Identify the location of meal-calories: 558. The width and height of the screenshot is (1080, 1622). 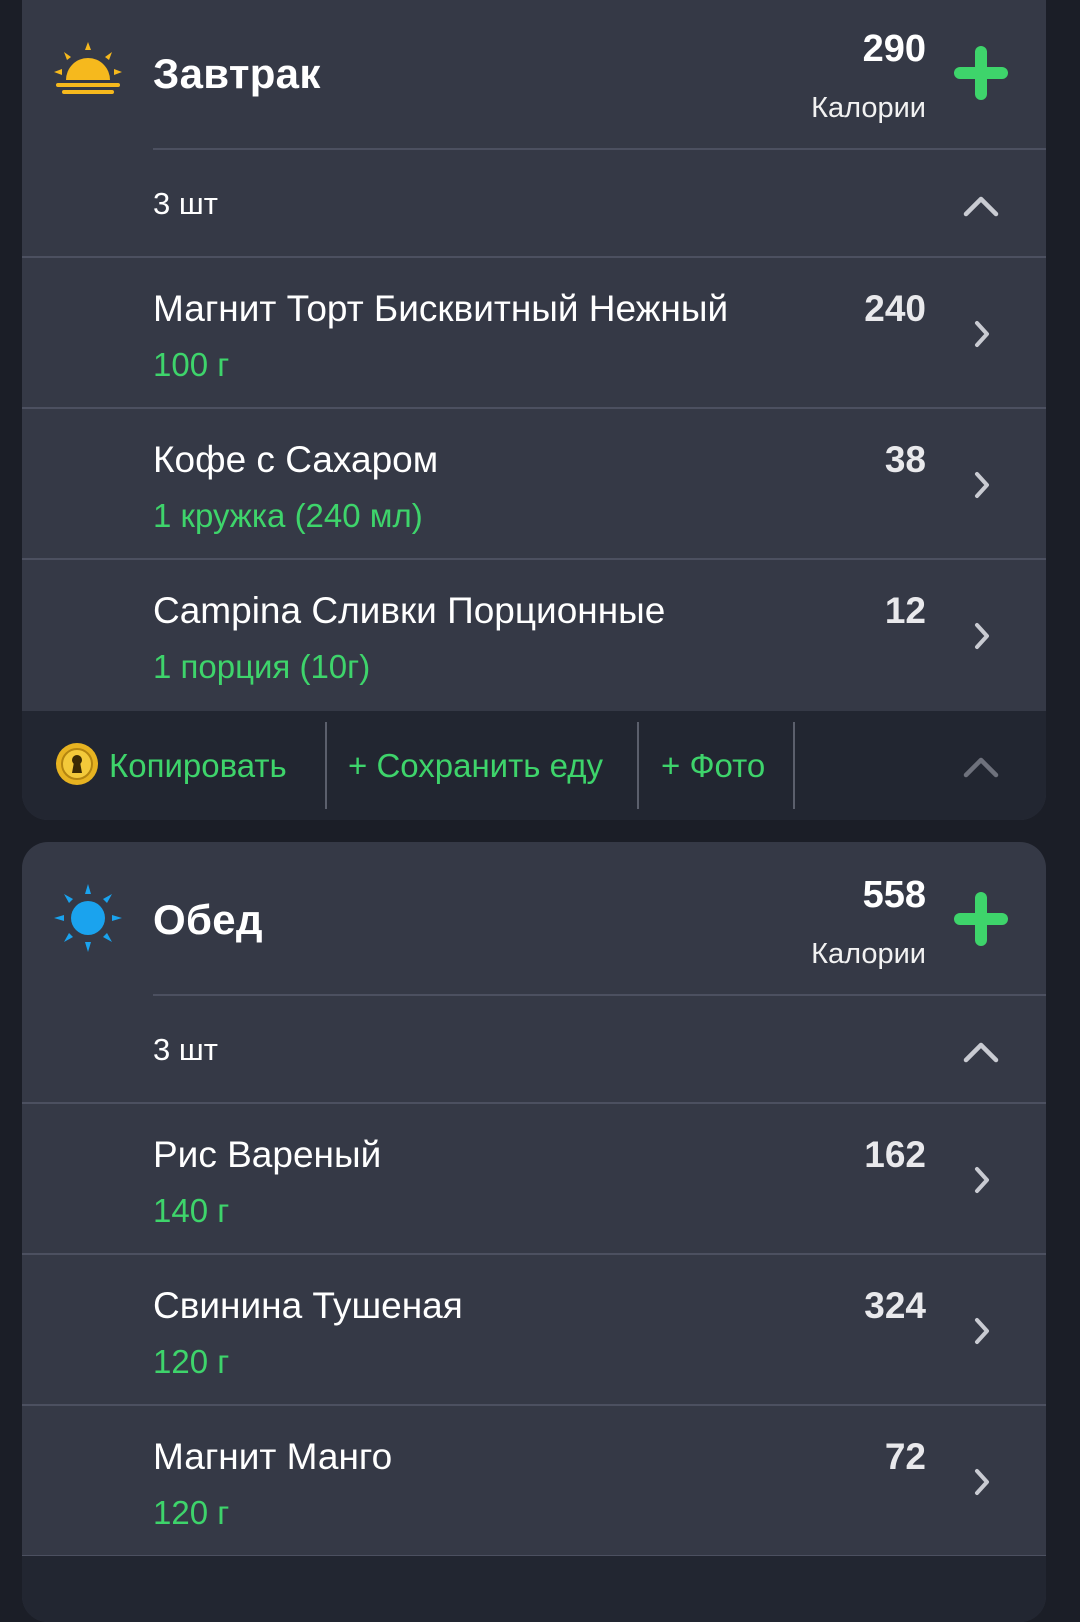
(894, 895).